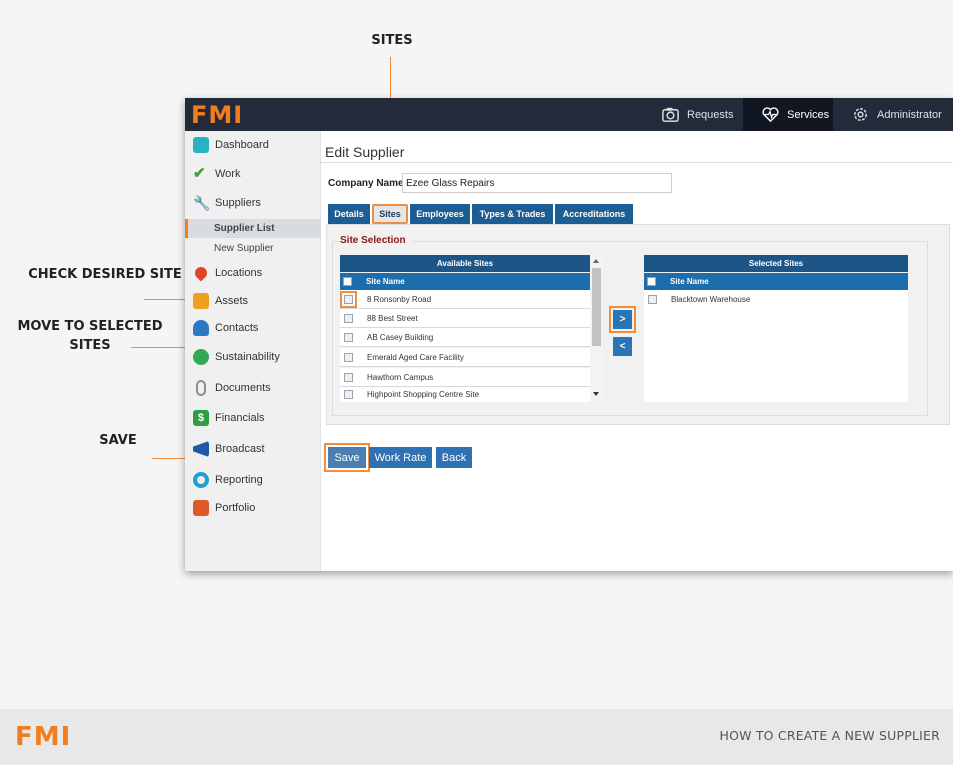 Image resolution: width=953 pixels, height=765 pixels. Describe the element at coordinates (253, 248) in the screenshot. I see `sidebar-subitem-new-supplier: New Supplier` at that location.